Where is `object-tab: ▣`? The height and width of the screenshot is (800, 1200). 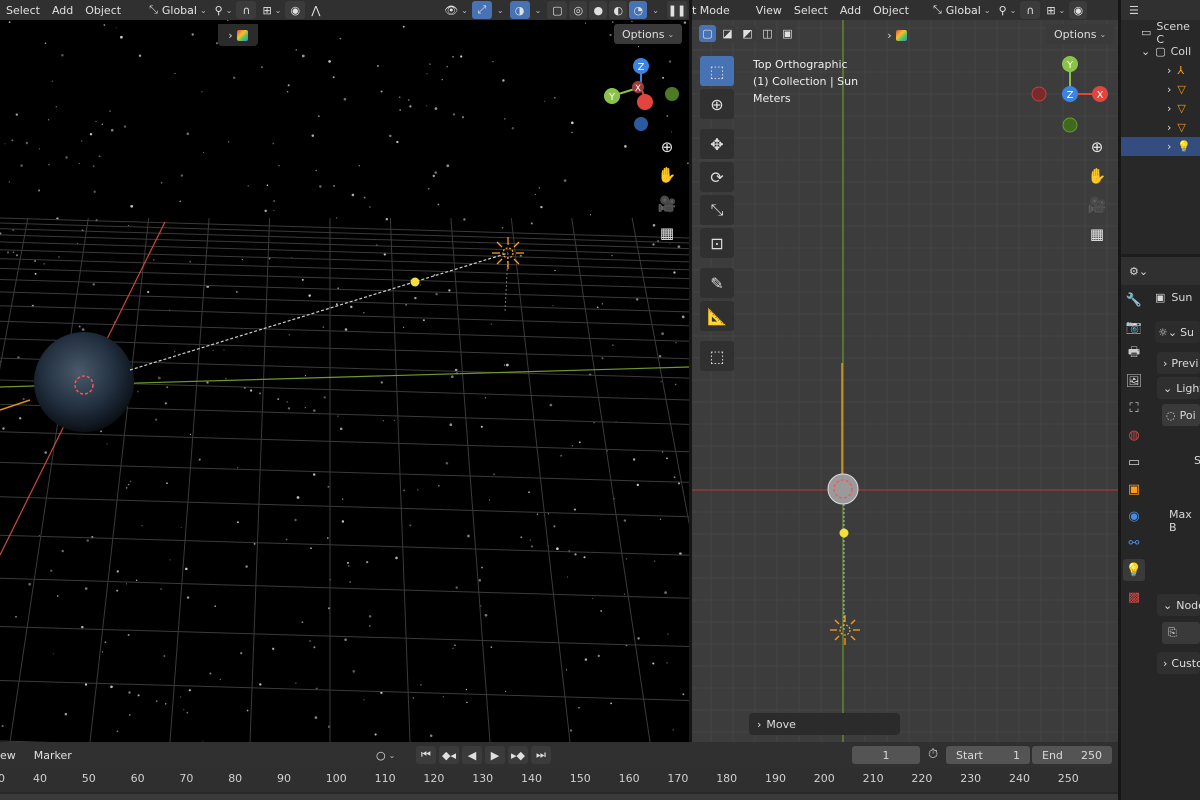 object-tab: ▣ is located at coordinates (1134, 489).